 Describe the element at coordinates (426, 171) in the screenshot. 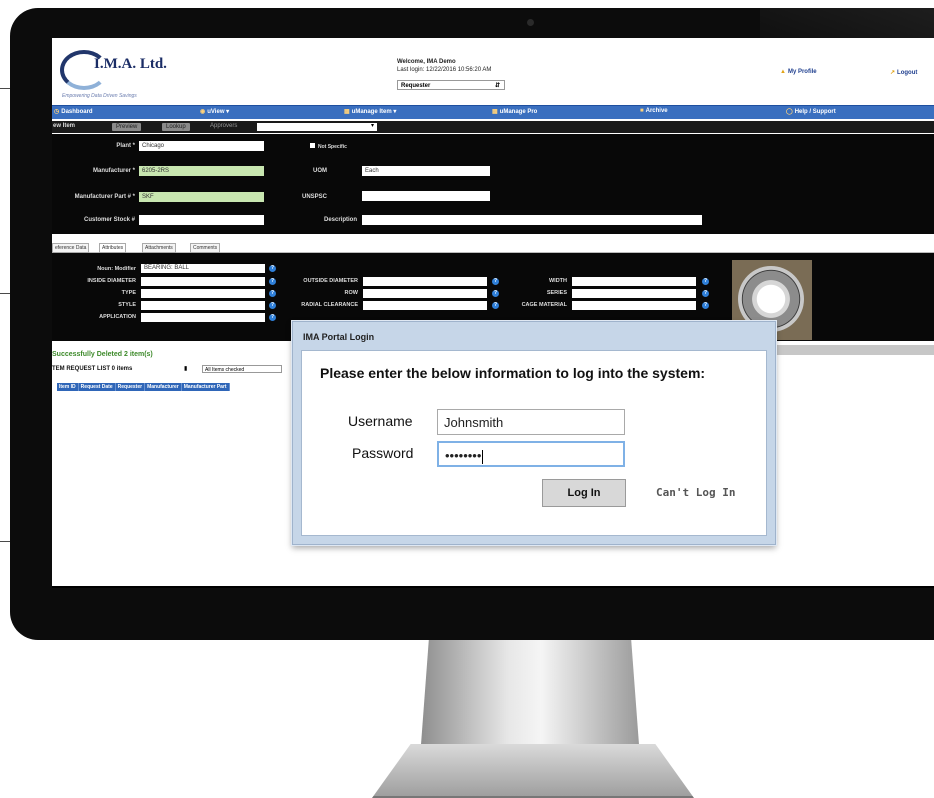

I see `uom-select: Each` at that location.